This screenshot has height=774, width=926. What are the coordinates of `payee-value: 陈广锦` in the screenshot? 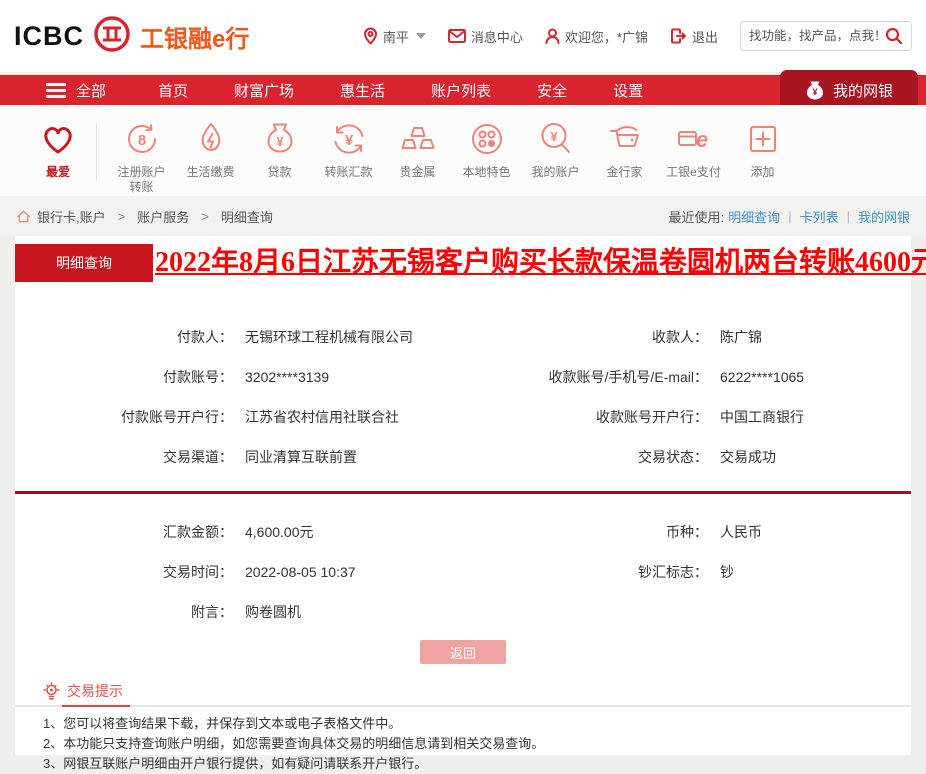 It's located at (741, 337).